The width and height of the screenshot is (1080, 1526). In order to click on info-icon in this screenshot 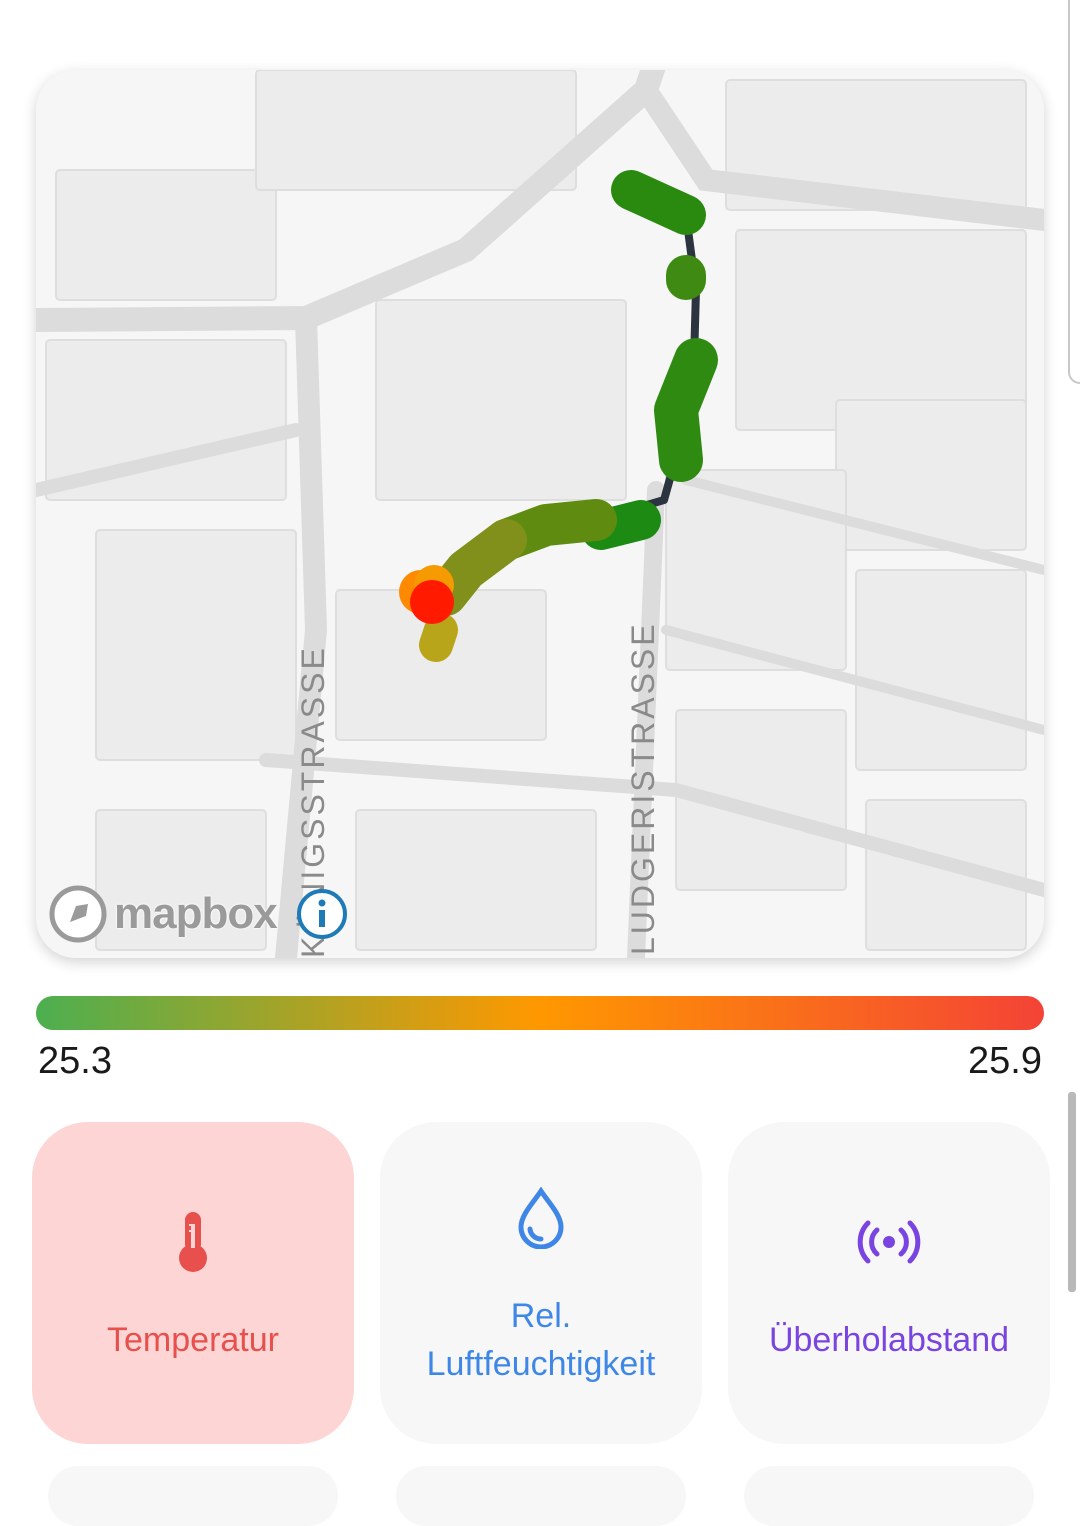, I will do `click(322, 914)`.